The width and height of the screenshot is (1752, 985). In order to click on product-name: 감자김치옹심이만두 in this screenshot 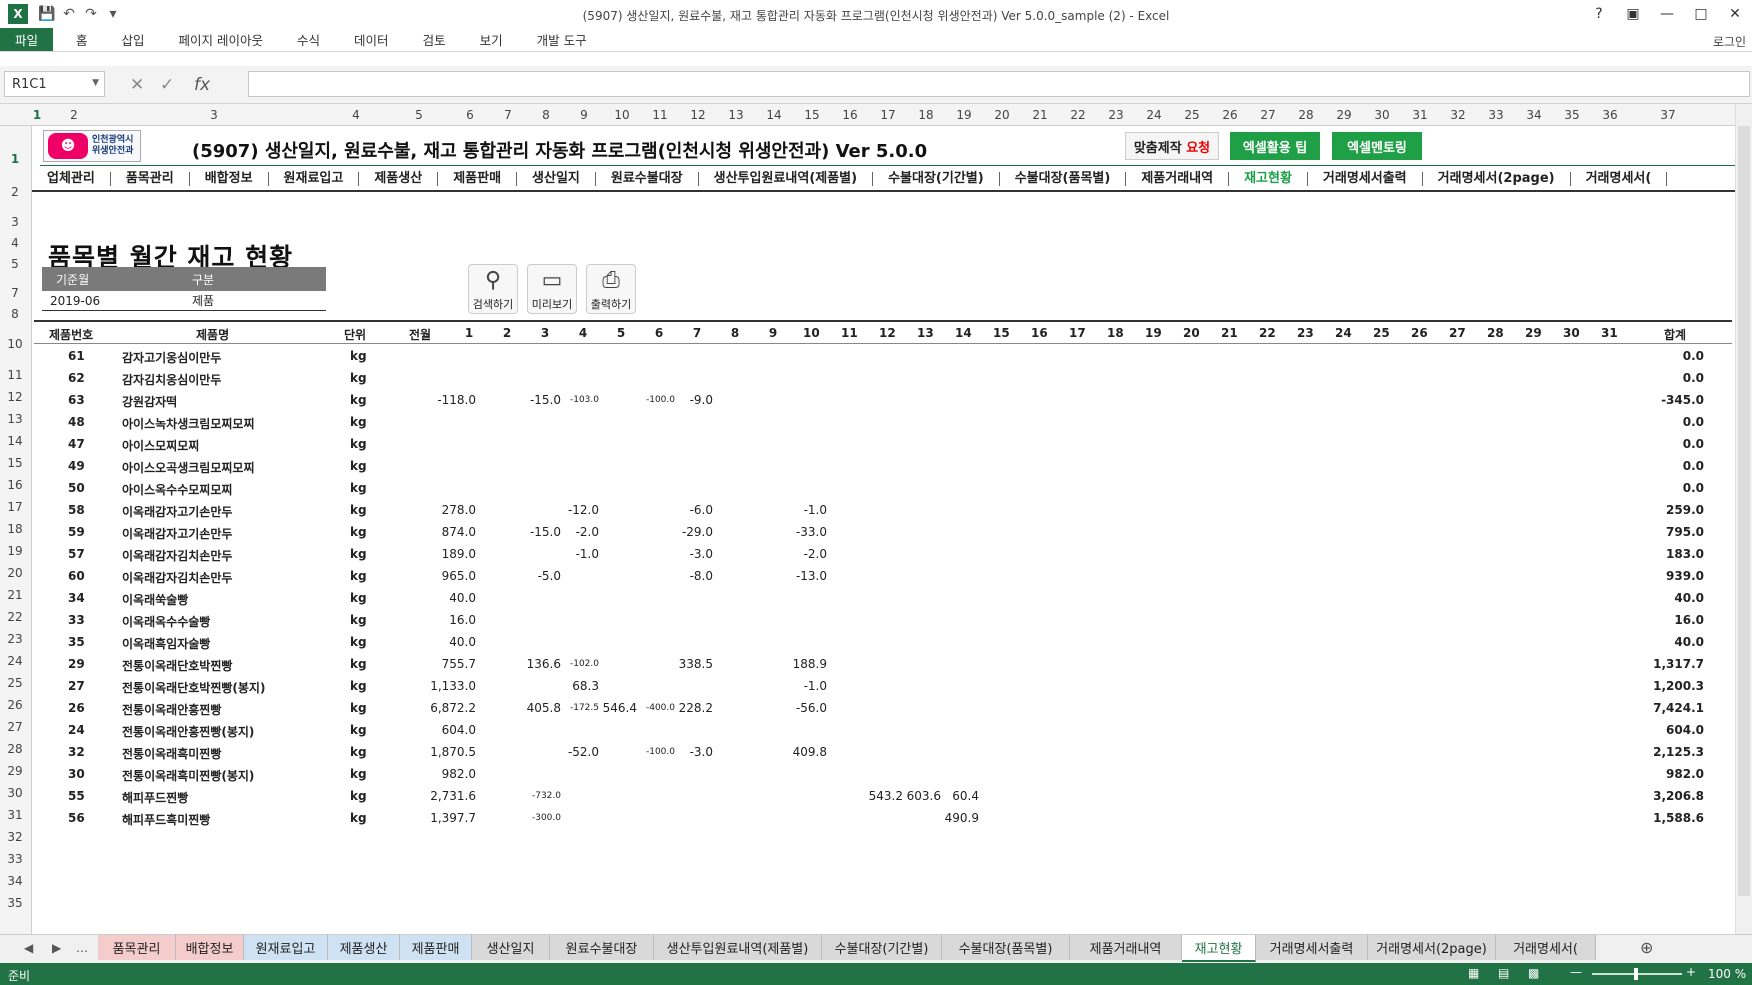, I will do `click(171, 379)`.